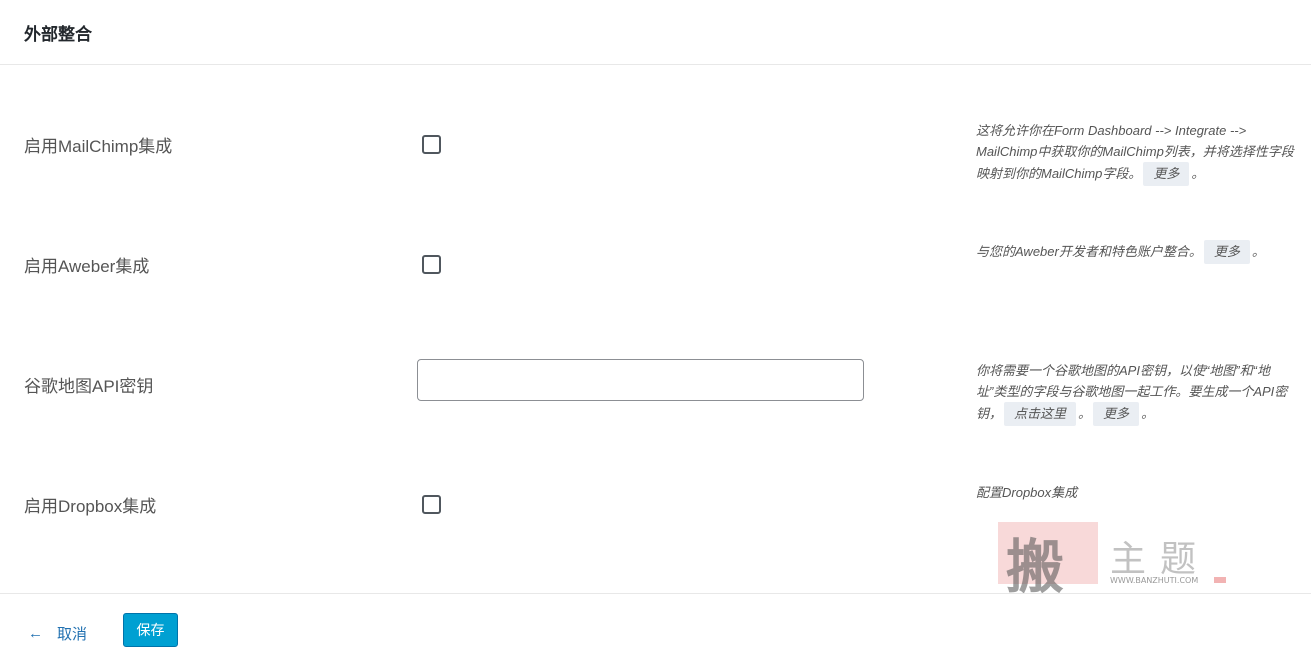 The height and width of the screenshot is (663, 1311). I want to click on google-maps-more-link: 更多, so click(1116, 414).